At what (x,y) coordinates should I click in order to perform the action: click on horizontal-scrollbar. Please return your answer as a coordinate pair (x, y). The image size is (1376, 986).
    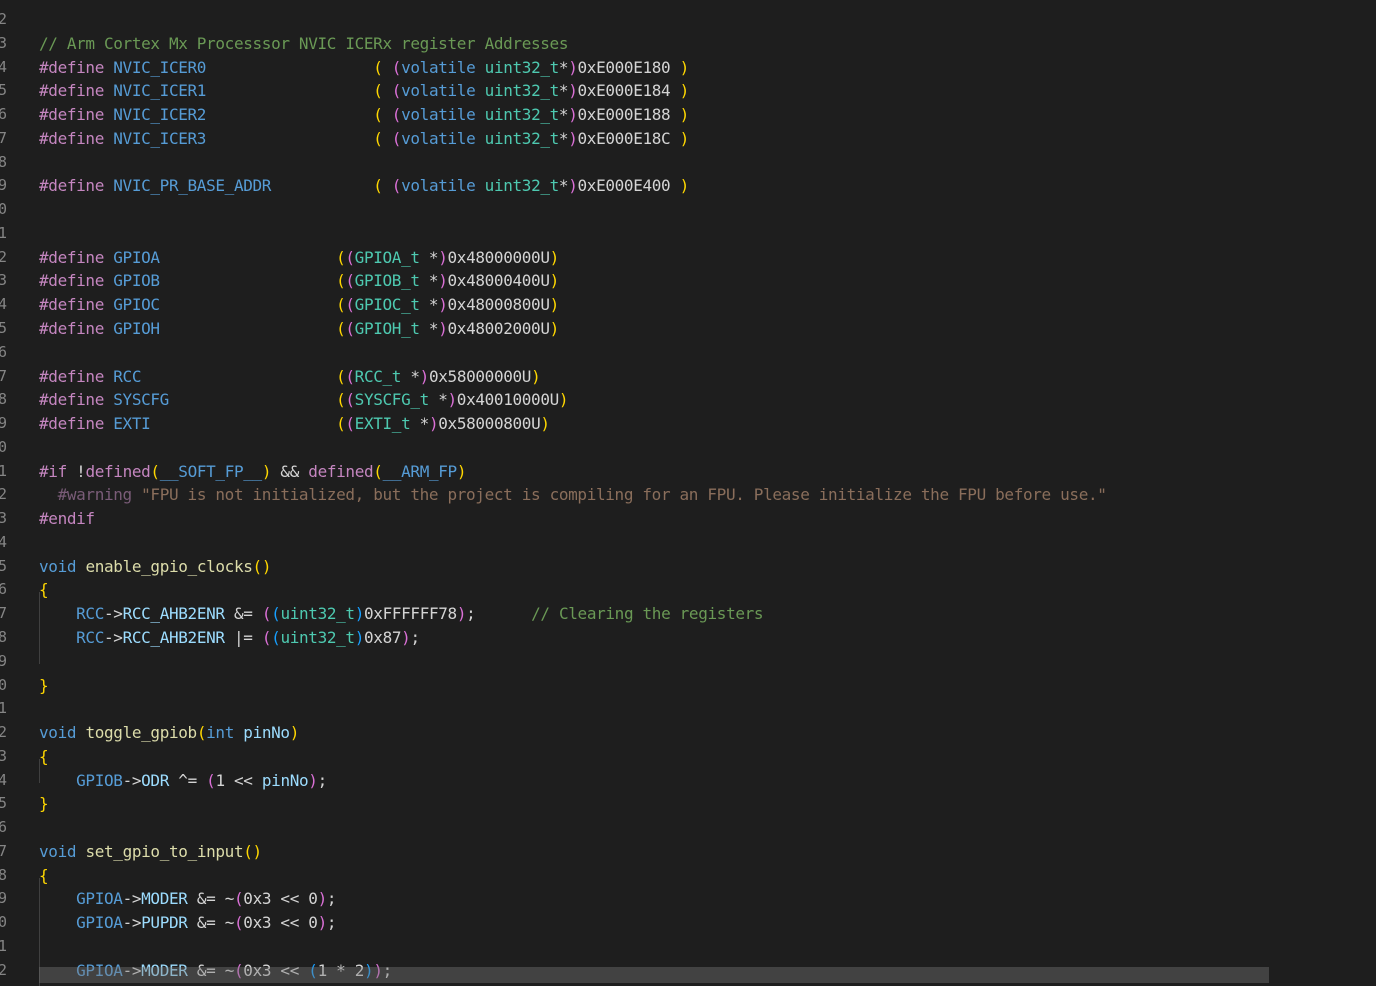
    Looking at the image, I should click on (654, 975).